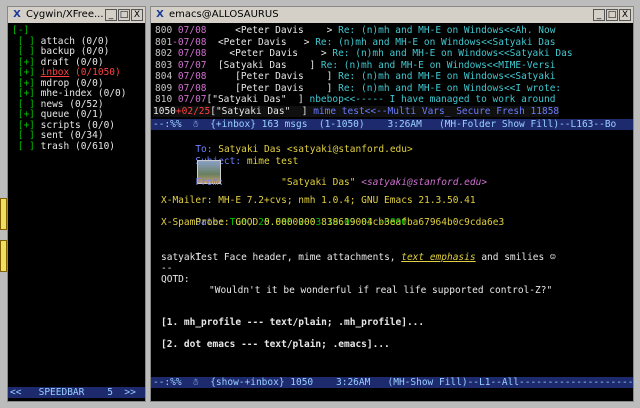 The image size is (640, 408). Describe the element at coordinates (181, 257) in the screenshot. I see `signature-name: satyaki` at that location.